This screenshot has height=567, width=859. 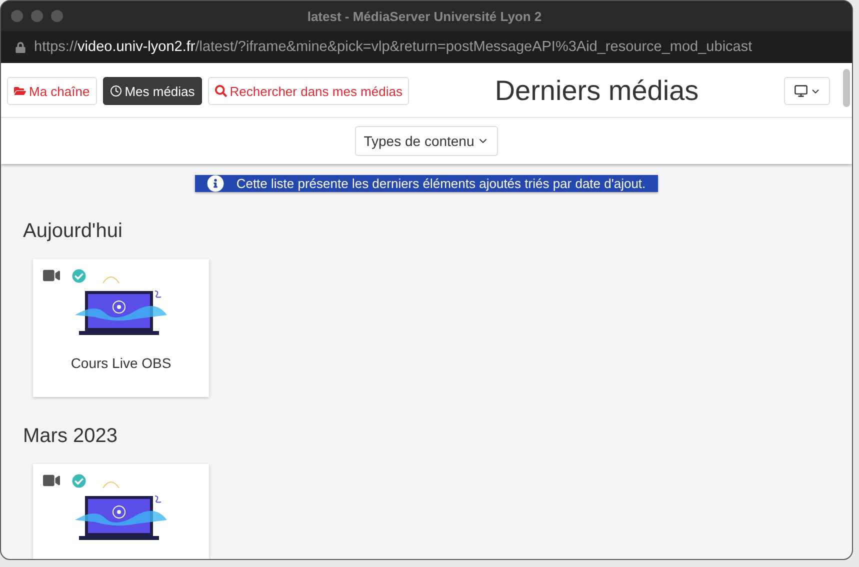 I want to click on media-title: Cours Live OBS, so click(x=121, y=363).